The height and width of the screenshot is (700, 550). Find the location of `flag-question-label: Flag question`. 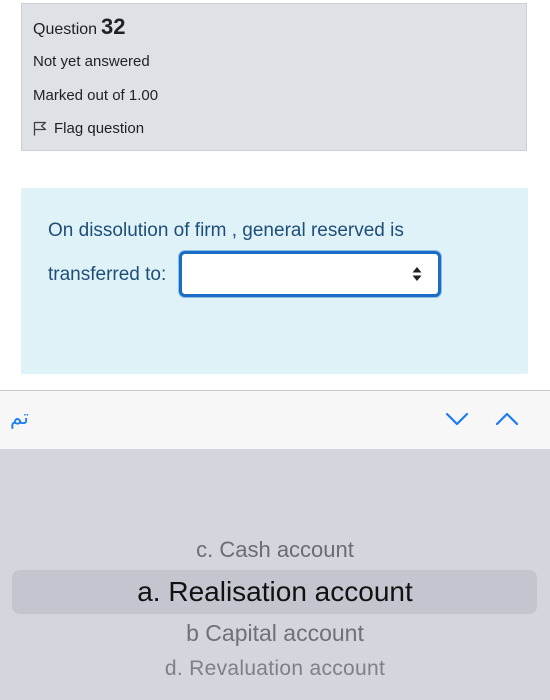

flag-question-label: Flag question is located at coordinates (99, 128).